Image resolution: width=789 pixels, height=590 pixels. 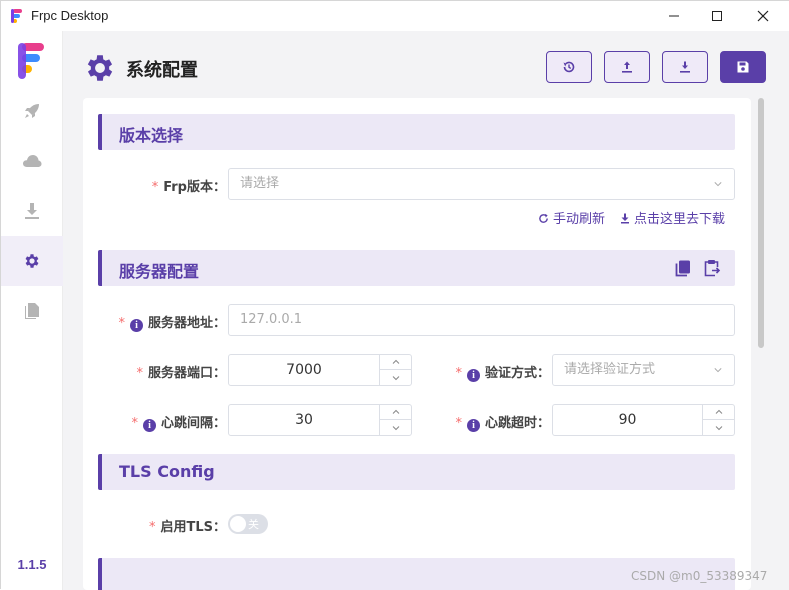 I want to click on app-logo-icon, so click(x=16, y=16).